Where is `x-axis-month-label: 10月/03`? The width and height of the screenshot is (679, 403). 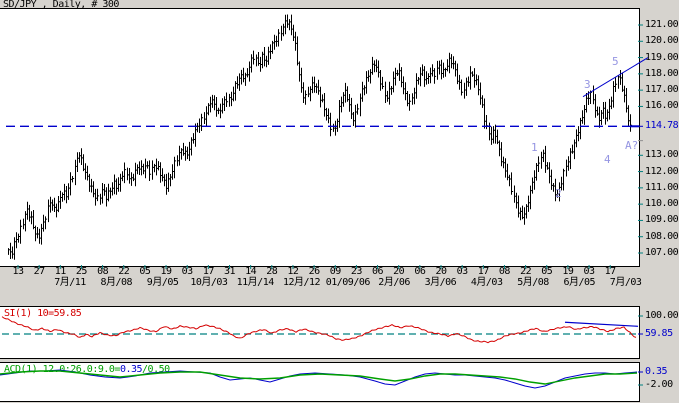 x-axis-month-label: 10月/03 is located at coordinates (209, 282).